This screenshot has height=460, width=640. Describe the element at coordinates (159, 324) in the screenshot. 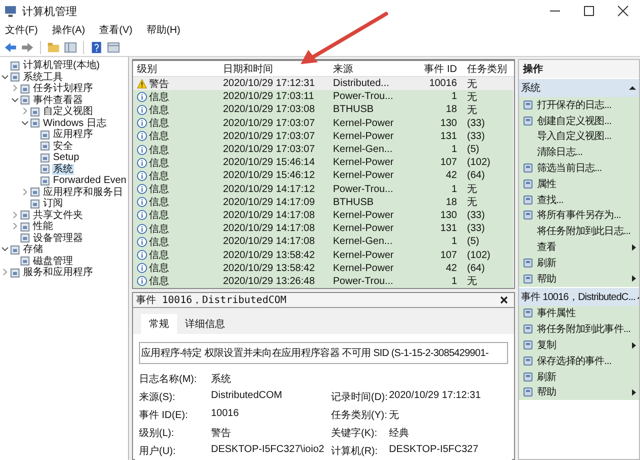

I see `tab: 常规` at that location.